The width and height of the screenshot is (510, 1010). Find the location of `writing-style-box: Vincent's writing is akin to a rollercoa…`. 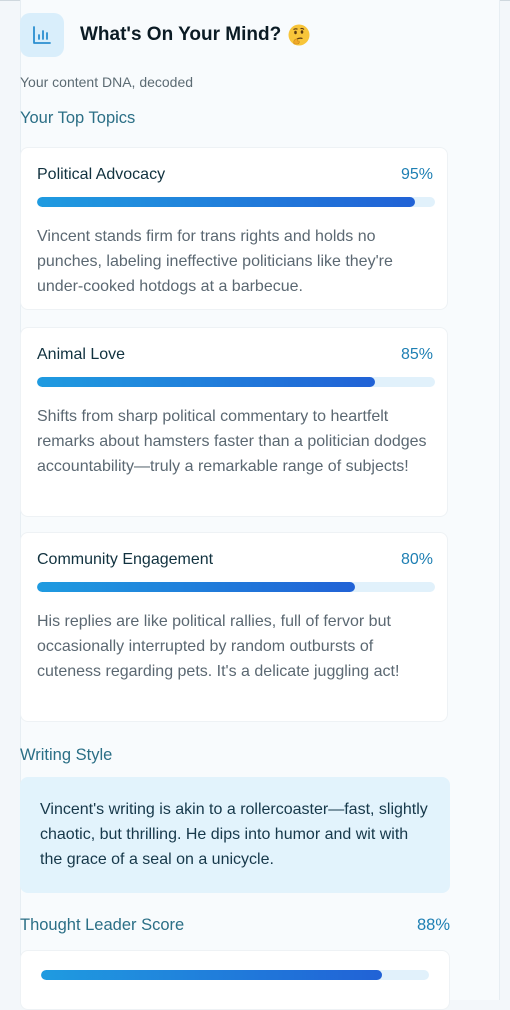

writing-style-box: Vincent's writing is akin to a rollercoa… is located at coordinates (235, 835).